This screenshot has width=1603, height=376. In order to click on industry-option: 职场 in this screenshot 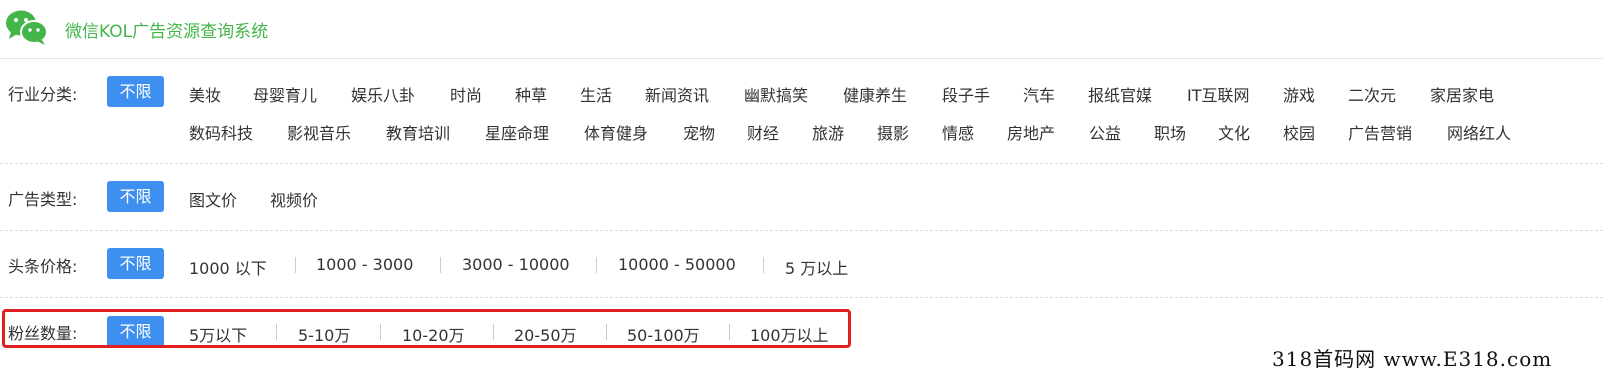, I will do `click(1170, 132)`.